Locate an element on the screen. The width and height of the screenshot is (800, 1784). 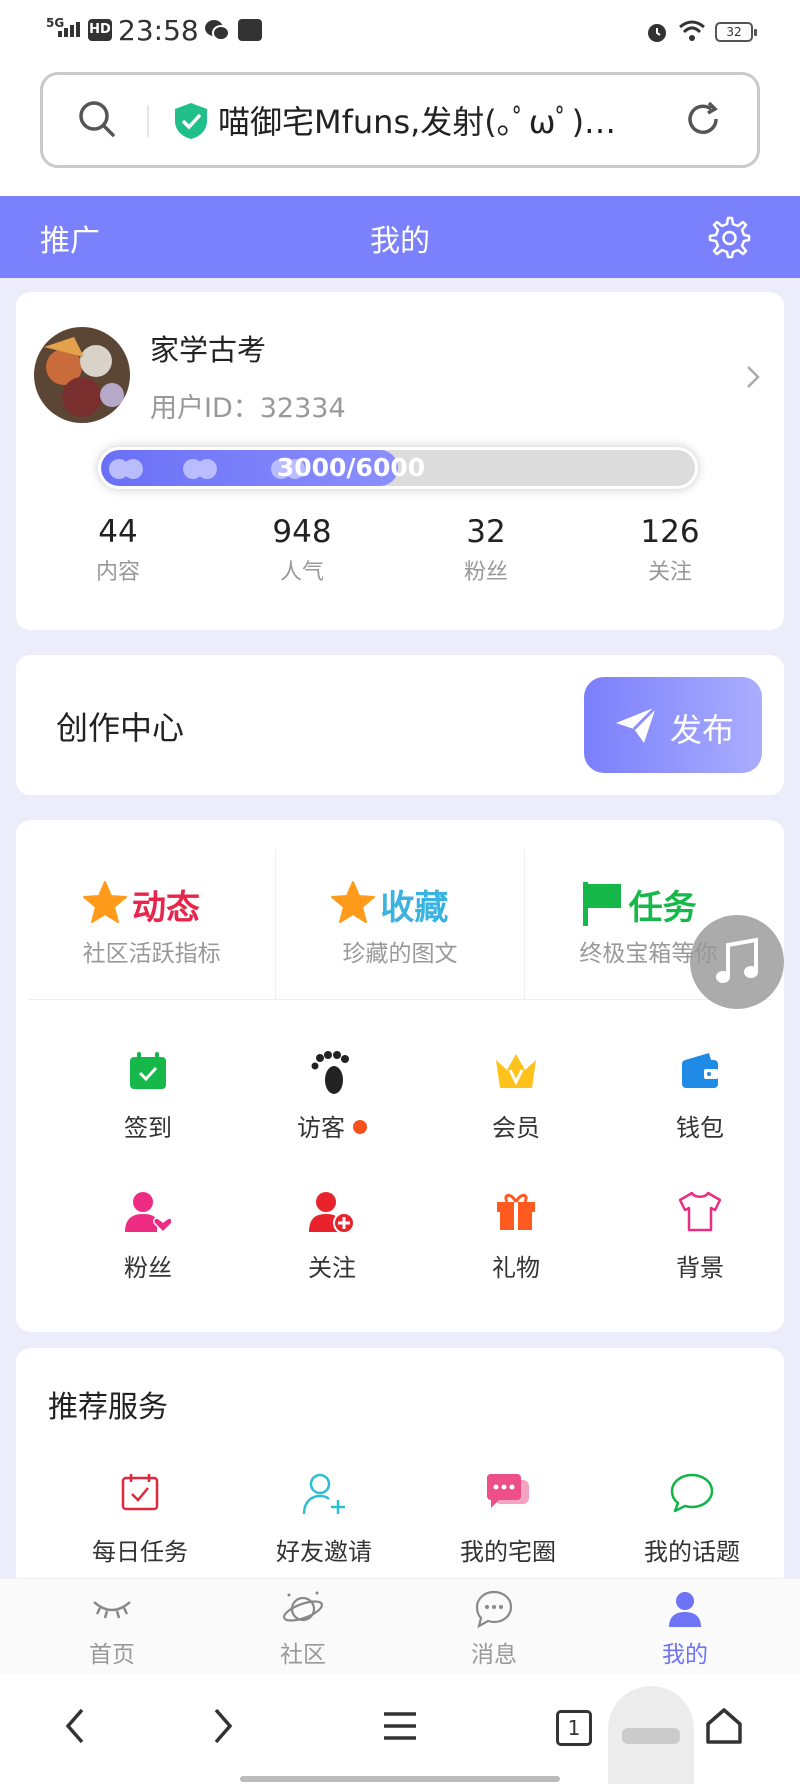
music-note-icon is located at coordinates (737, 960).